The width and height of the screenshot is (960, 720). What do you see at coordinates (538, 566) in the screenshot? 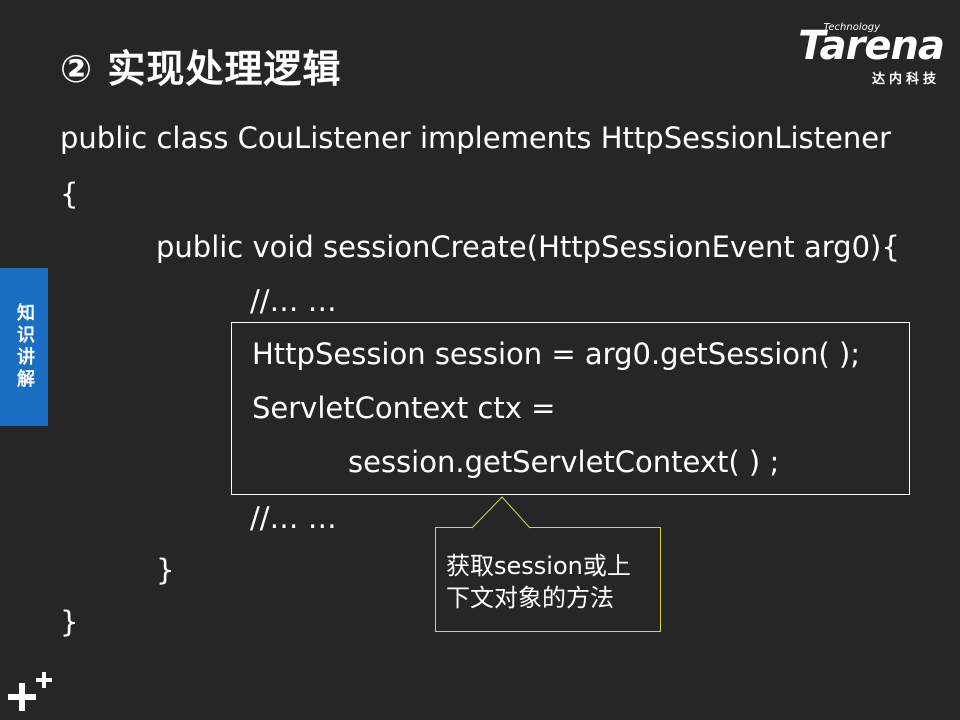
I see `callout-line-1: 获取session或上` at bounding box center [538, 566].